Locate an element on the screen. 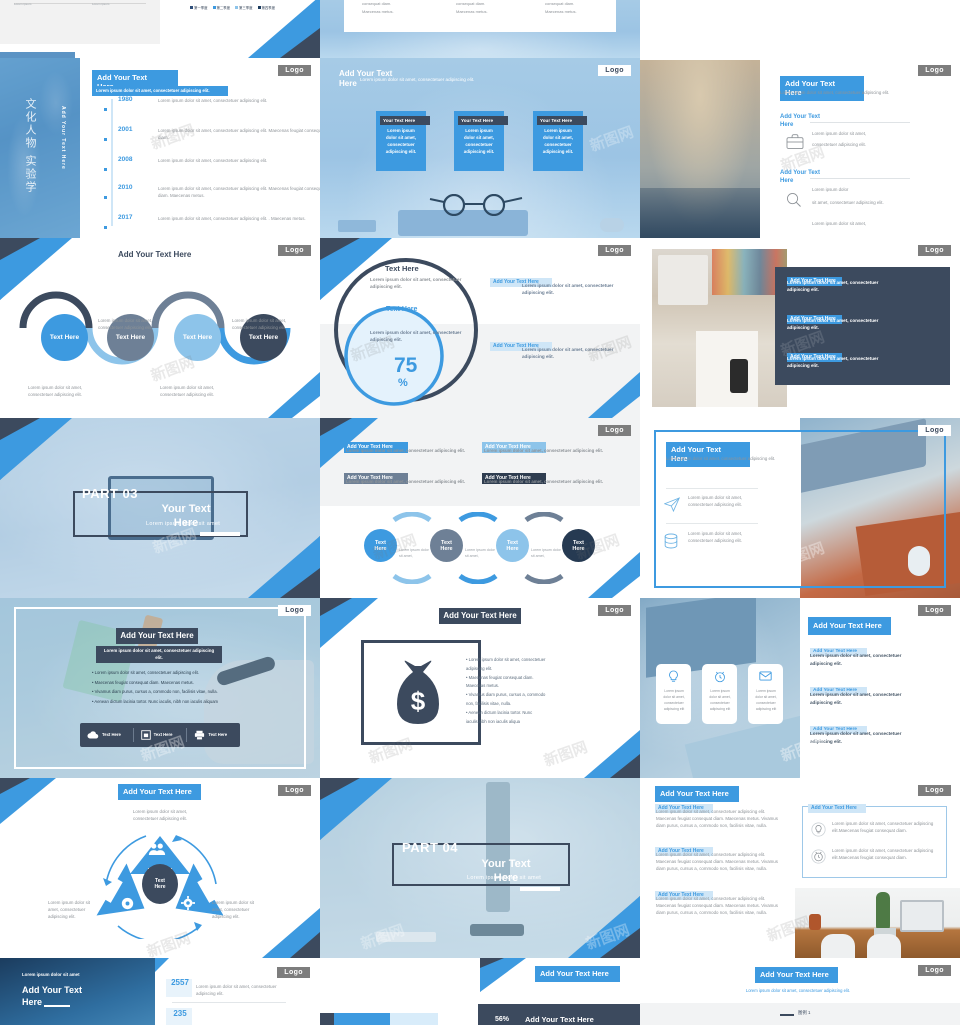  watermark: 新图网 is located at coordinates (565, 754).